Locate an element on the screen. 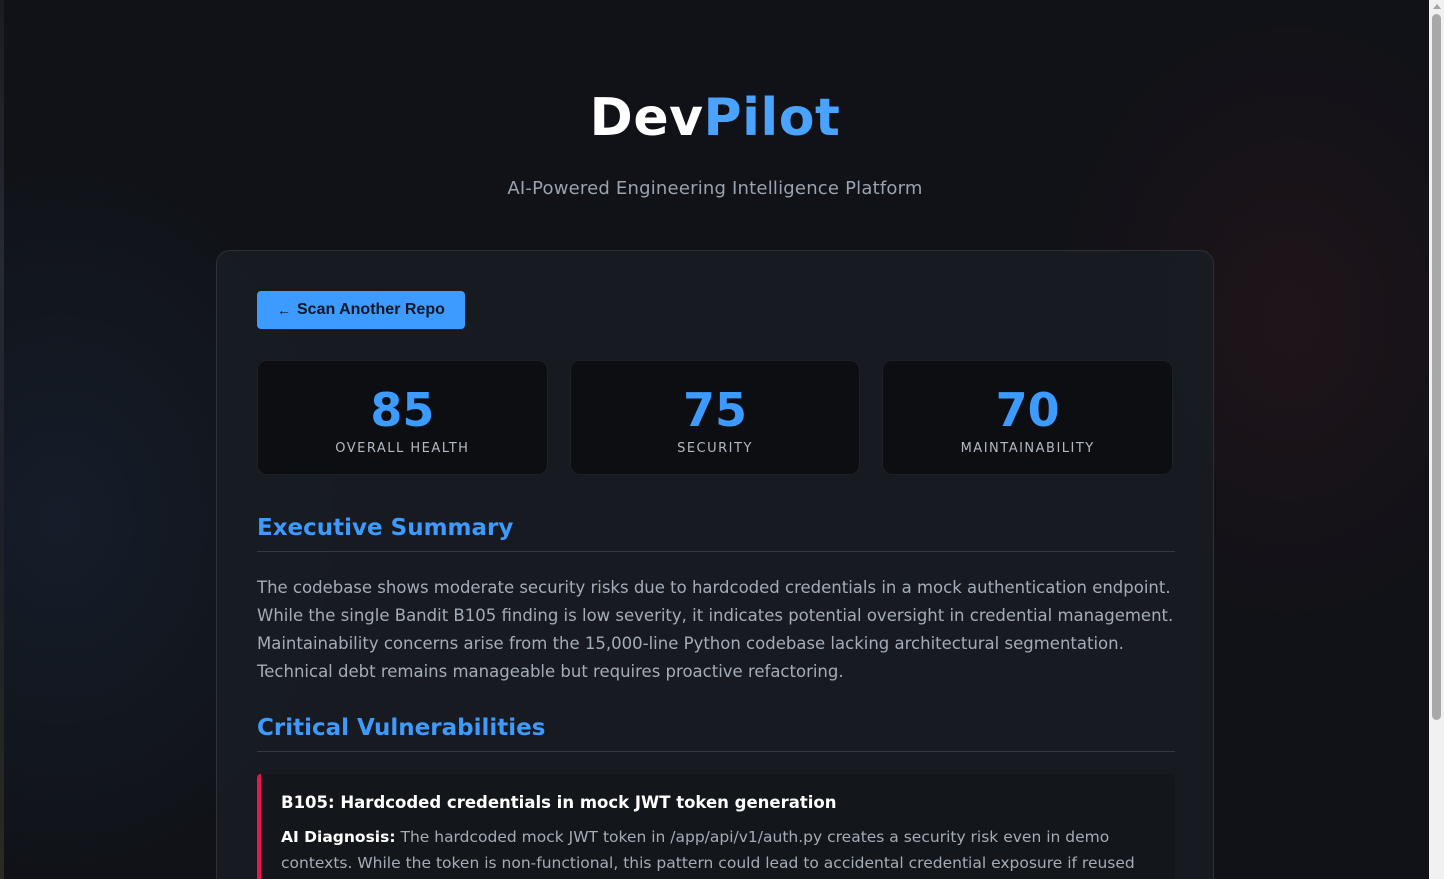 Image resolution: width=1444 pixels, height=879 pixels. scan-another-repo-label: Scan Another Repo is located at coordinates (371, 309).